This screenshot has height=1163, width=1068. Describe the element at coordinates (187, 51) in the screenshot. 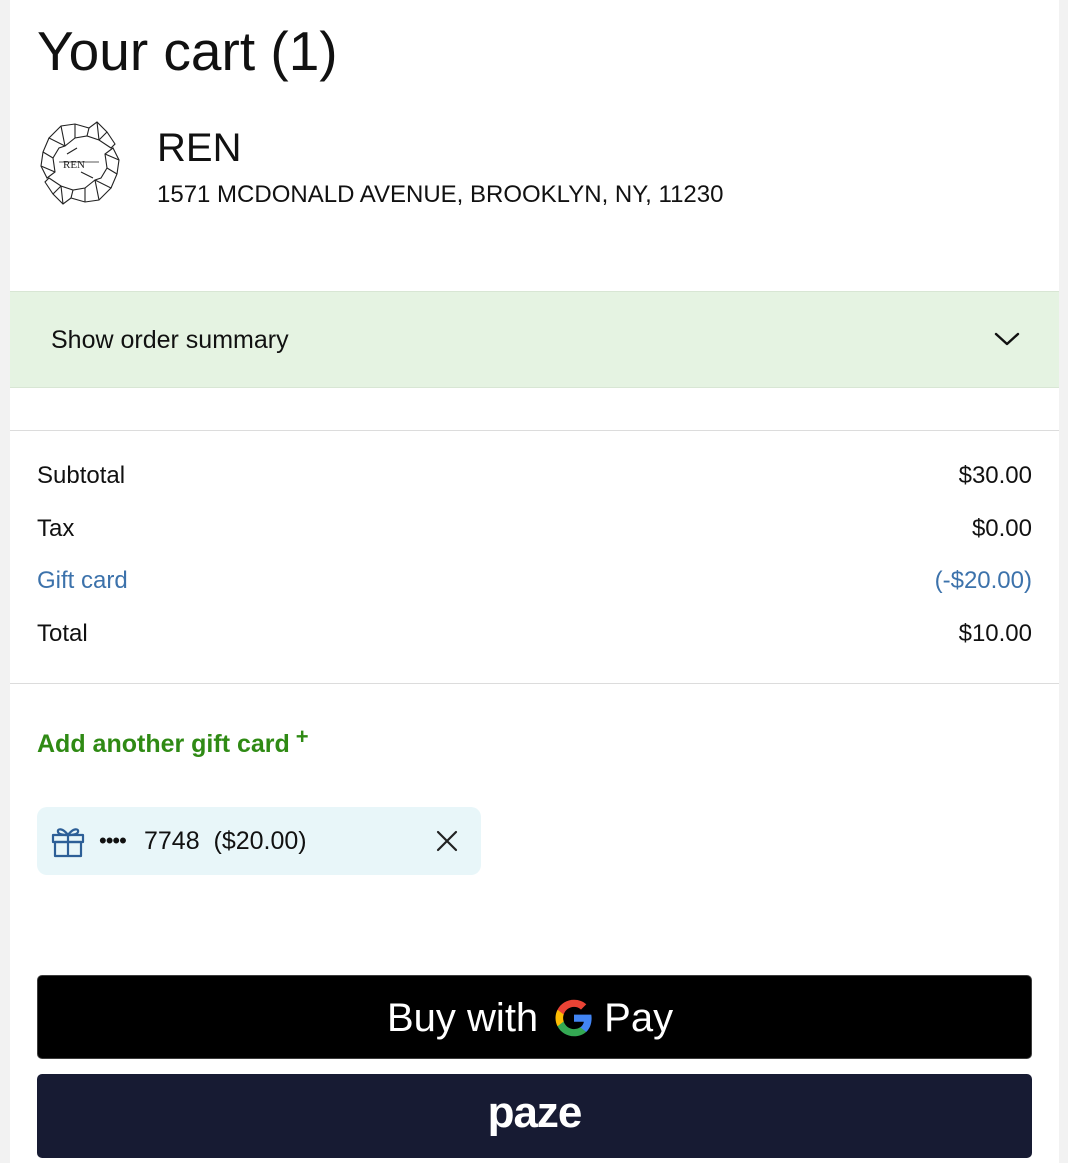

I see `page-title: Your cart (1)` at that location.